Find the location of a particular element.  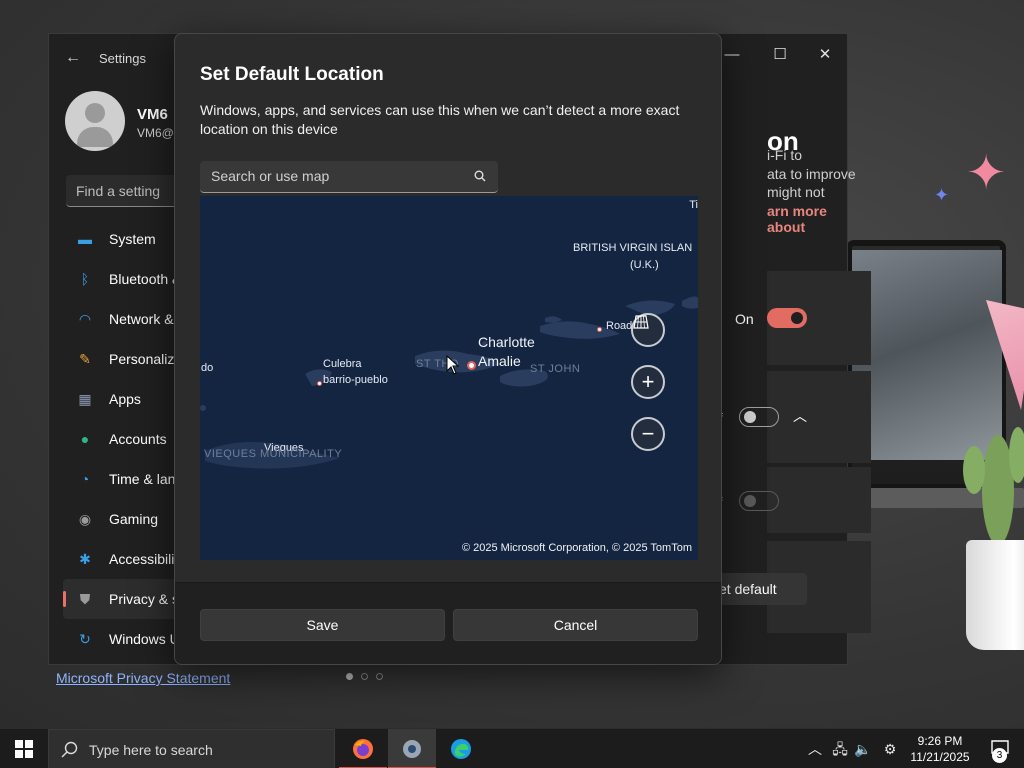

zoom-in-button: + is located at coordinates (648, 382).